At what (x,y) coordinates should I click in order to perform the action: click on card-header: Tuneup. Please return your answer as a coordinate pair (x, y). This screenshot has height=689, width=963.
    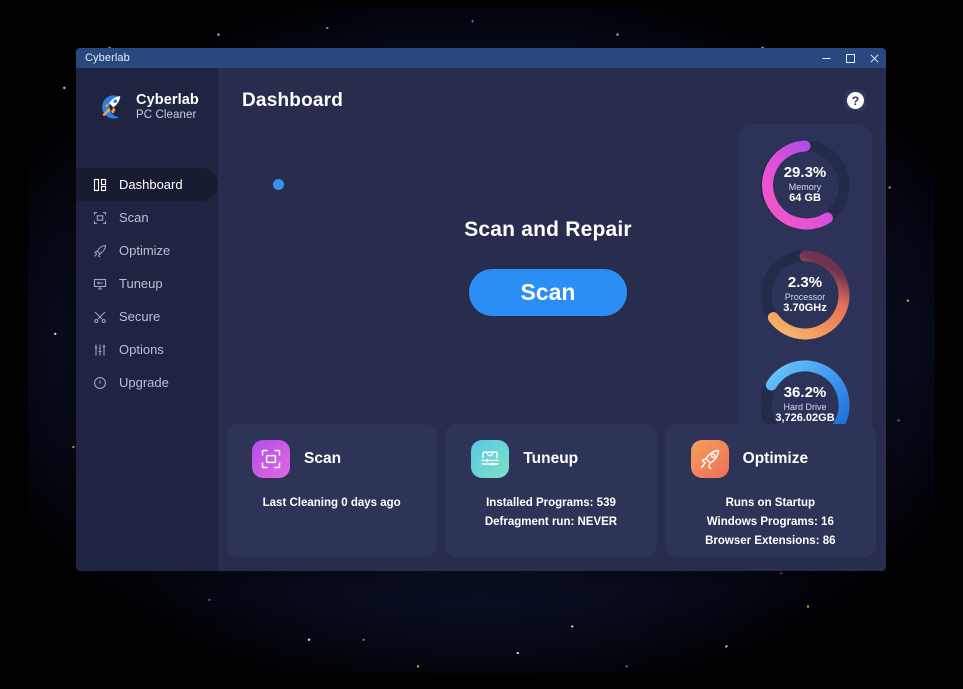
    Looking at the image, I should click on (550, 459).